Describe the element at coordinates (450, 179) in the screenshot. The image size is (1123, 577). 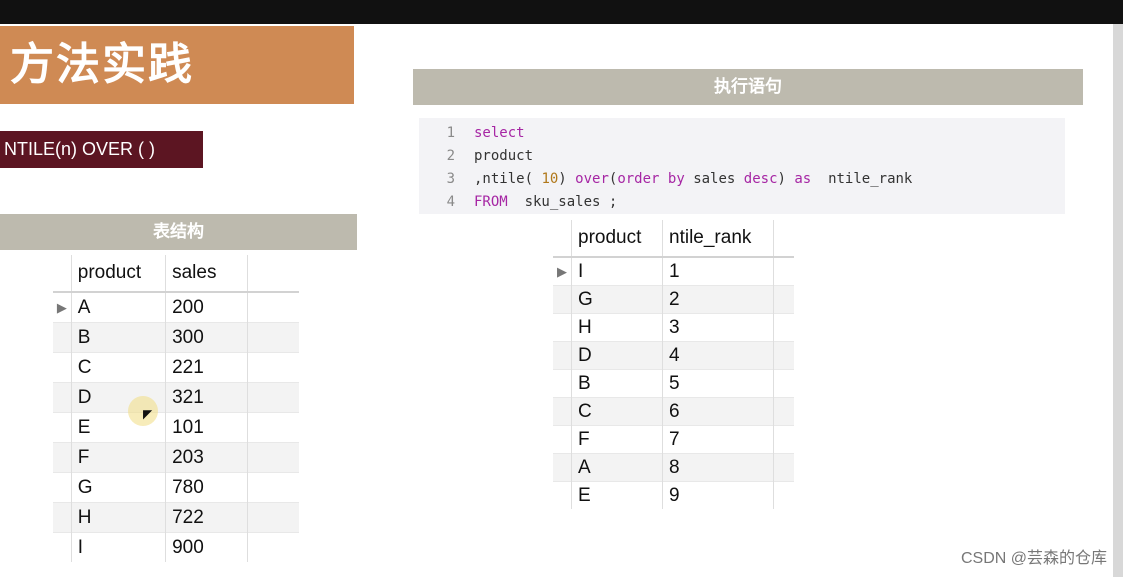
I see `line-number: 3` at that location.